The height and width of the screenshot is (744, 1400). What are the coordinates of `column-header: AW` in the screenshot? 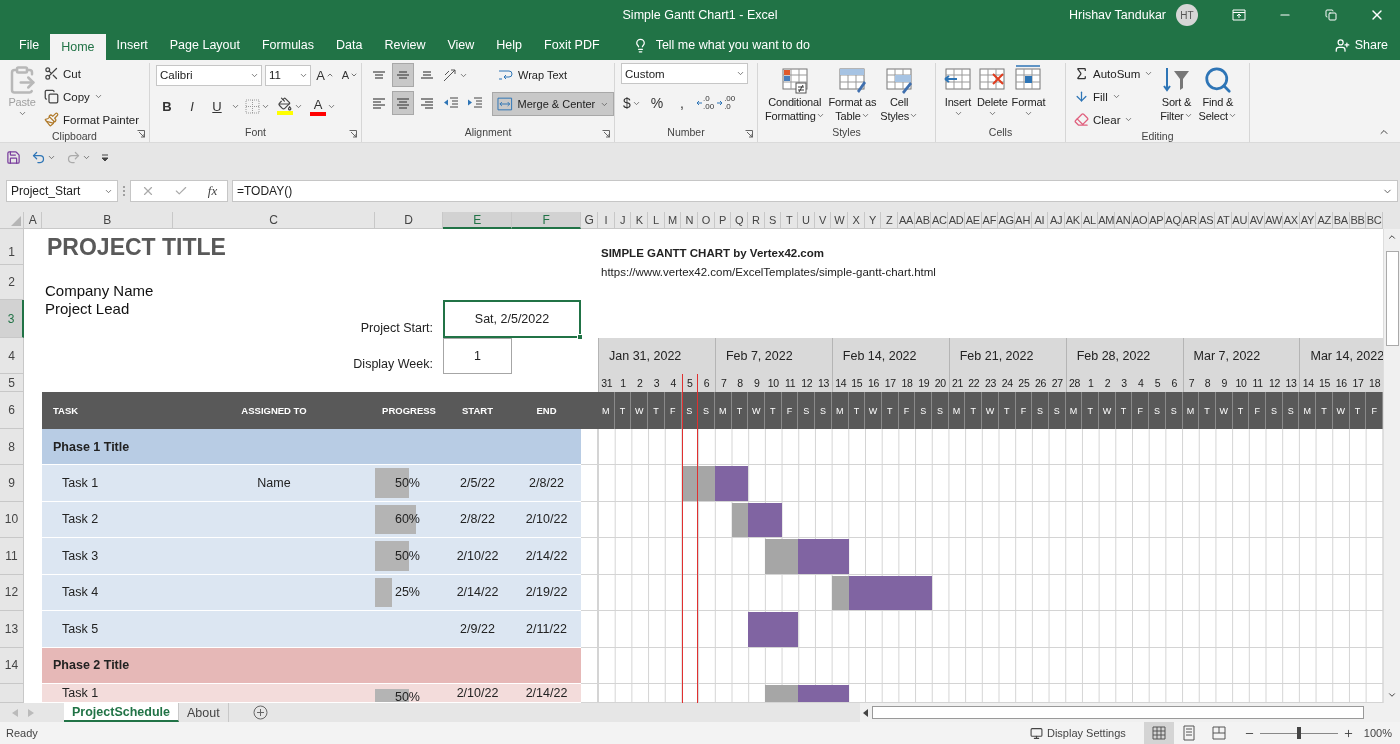 It's located at (1274, 220).